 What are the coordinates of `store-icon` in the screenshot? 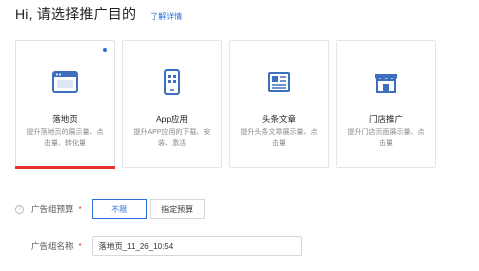 It's located at (386, 83).